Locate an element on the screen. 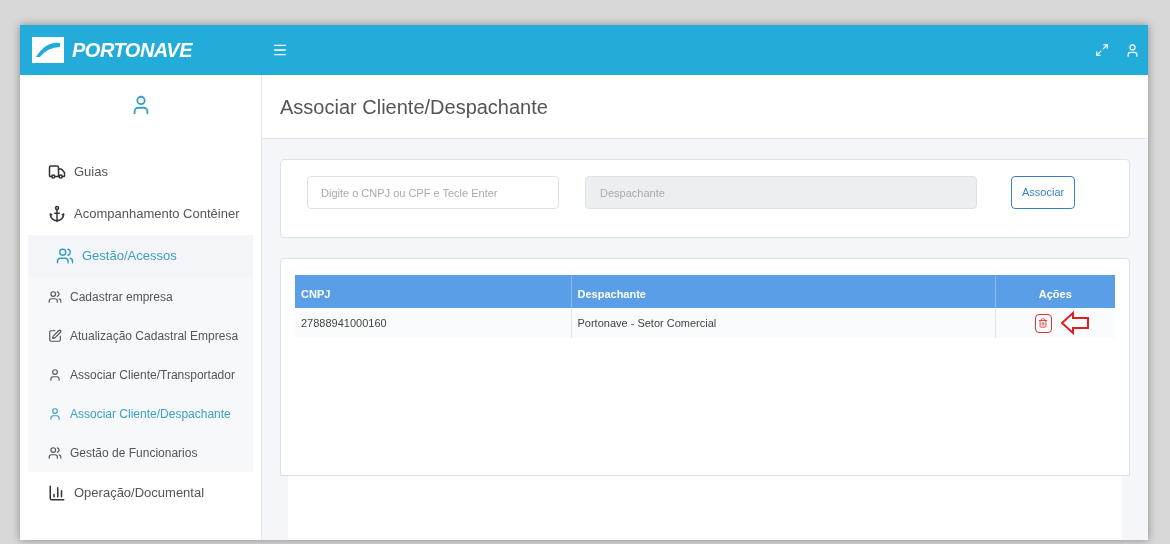 This screenshot has height=544, width=1170. bar-chart-icon is located at coordinates (57, 493).